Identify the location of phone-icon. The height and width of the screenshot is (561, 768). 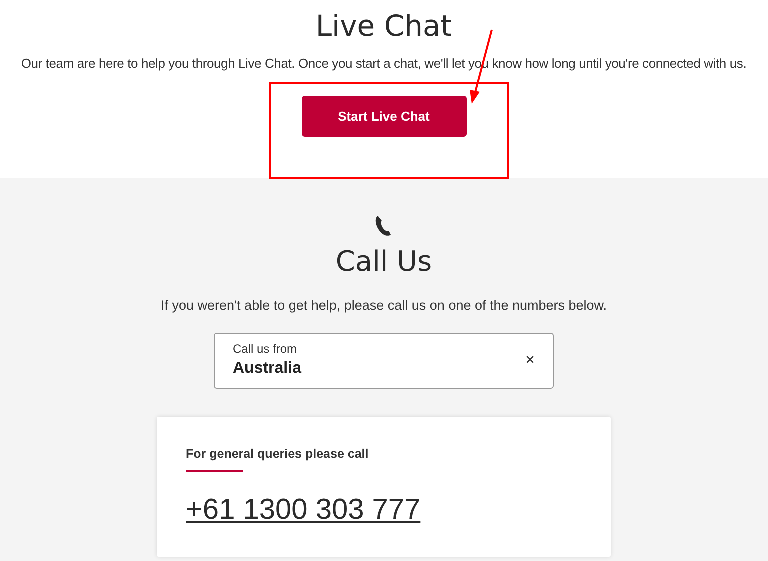
(384, 226).